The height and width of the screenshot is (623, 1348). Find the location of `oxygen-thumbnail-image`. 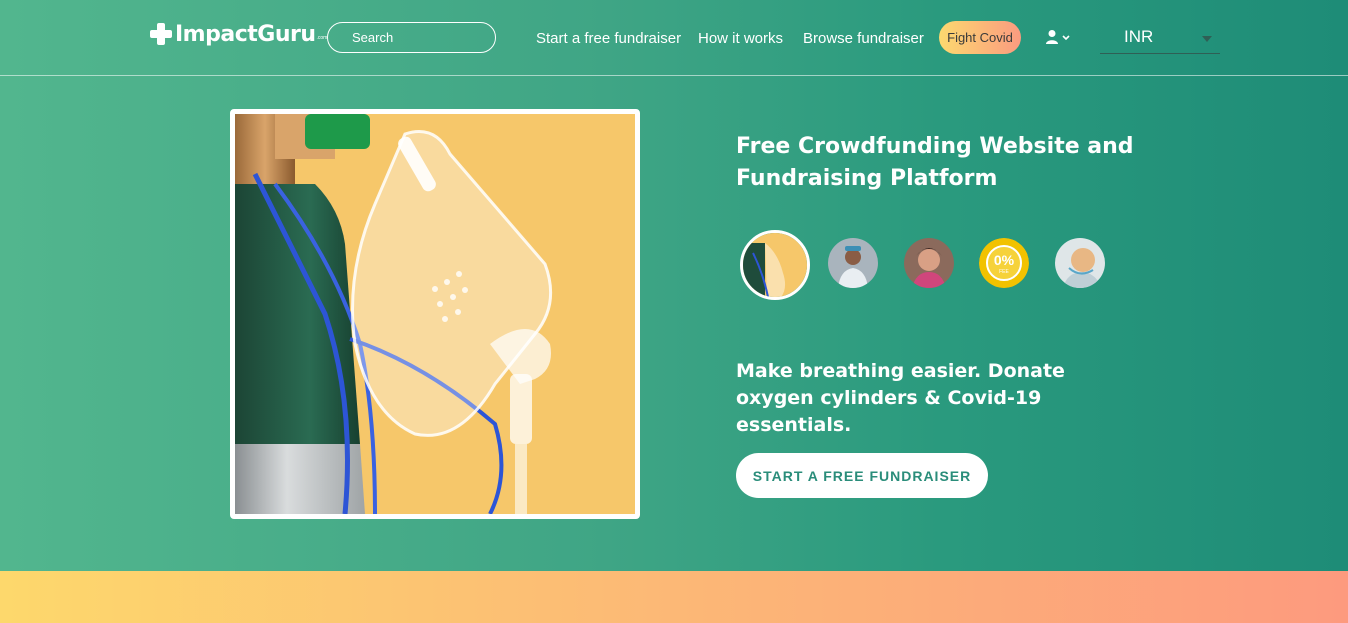

oxygen-thumbnail-image is located at coordinates (775, 265).